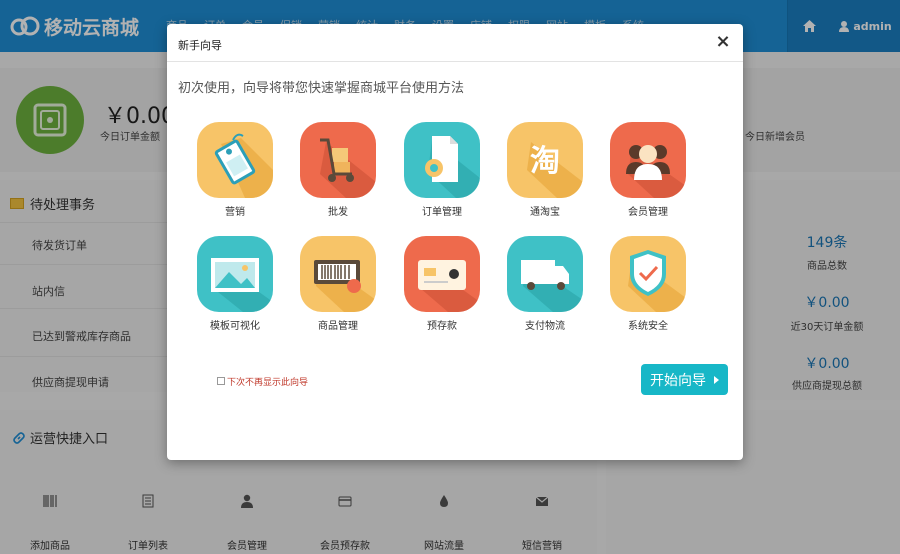 This screenshot has height=554, width=900. What do you see at coordinates (221, 381) in the screenshot?
I see `dont-show-checkbox` at bounding box center [221, 381].